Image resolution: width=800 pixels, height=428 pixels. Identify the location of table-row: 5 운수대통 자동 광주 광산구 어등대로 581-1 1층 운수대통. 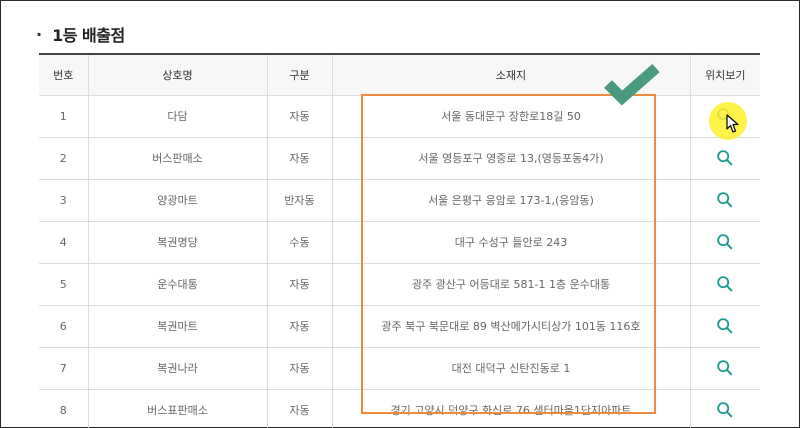
(399, 284).